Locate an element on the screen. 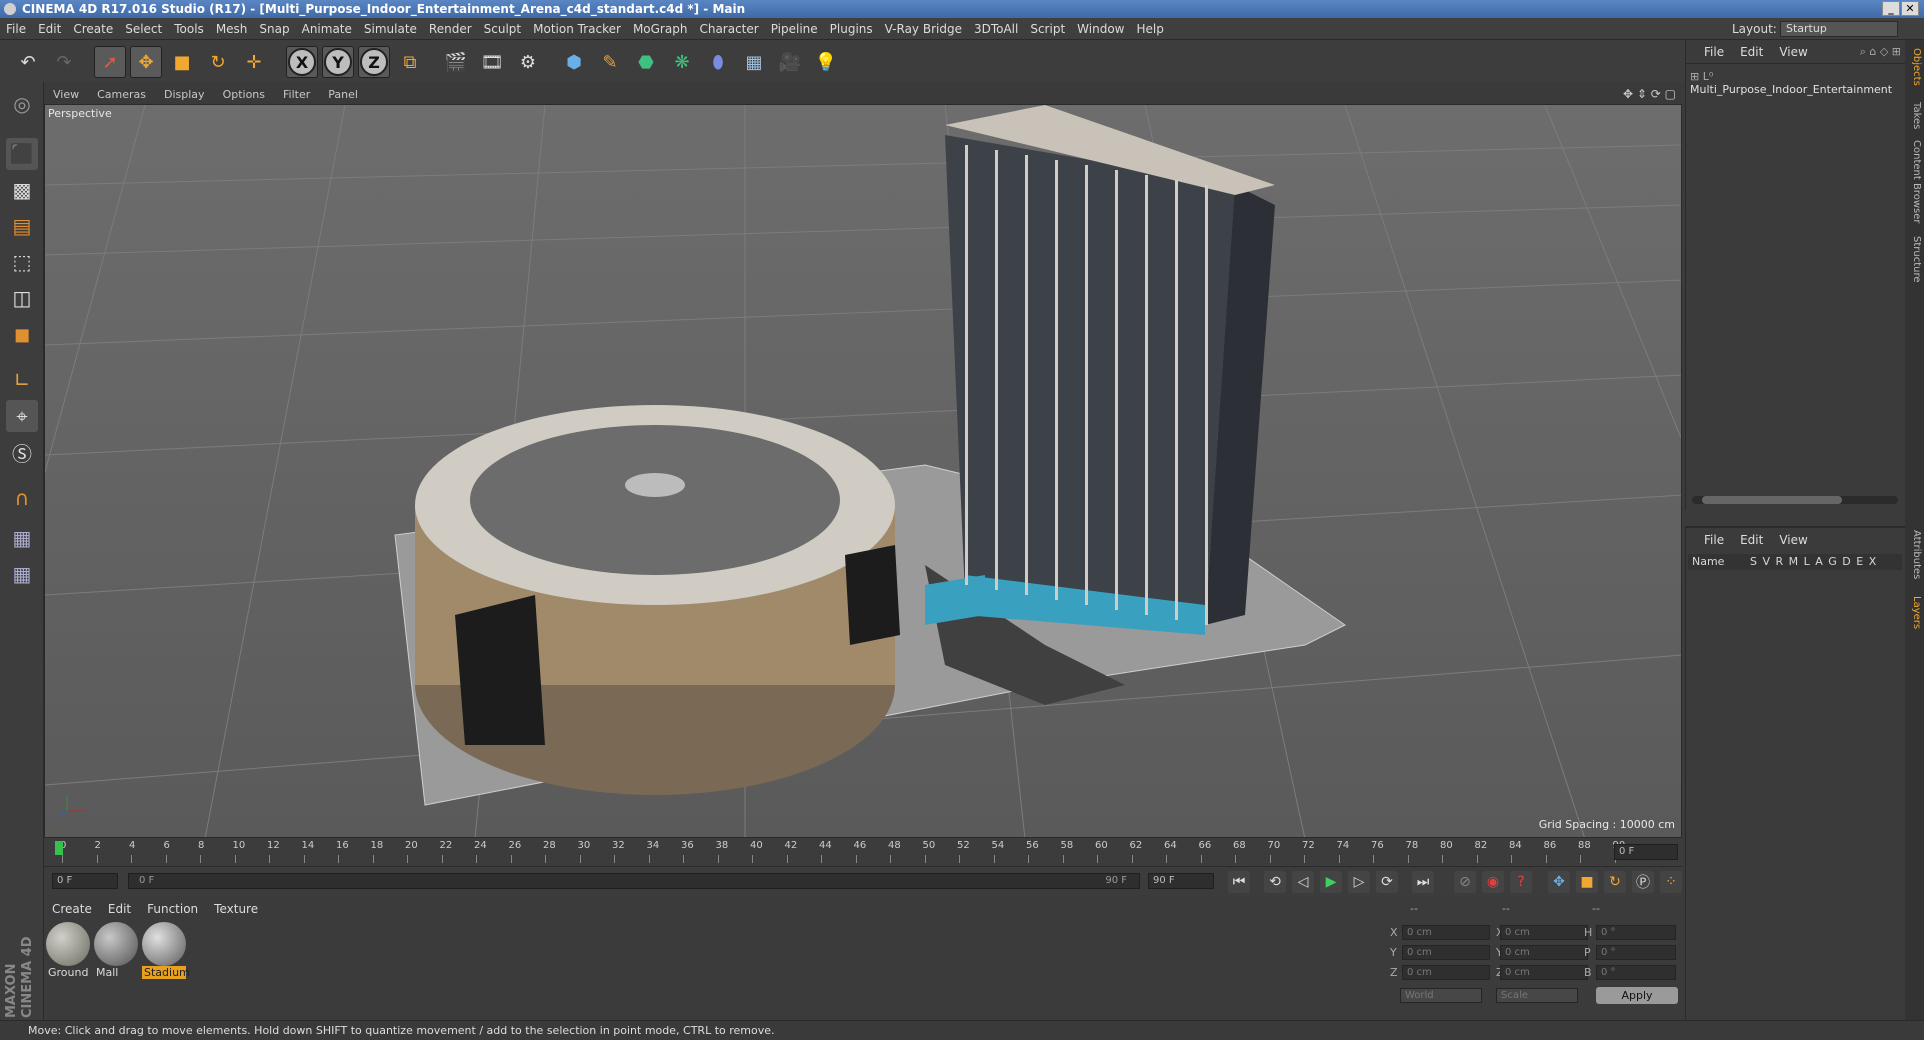 This screenshot has width=1924, height=1040. viewport-menu-view: View is located at coordinates (66, 95).